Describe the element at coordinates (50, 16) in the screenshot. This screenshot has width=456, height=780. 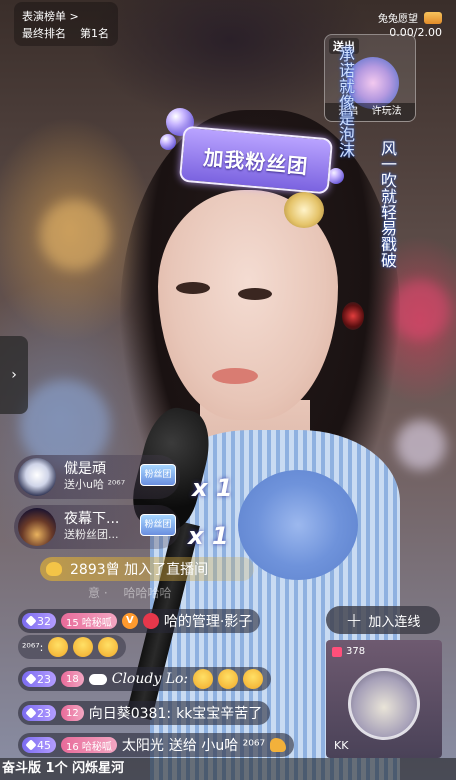
I see `rank-title: 表演榜单 >` at that location.